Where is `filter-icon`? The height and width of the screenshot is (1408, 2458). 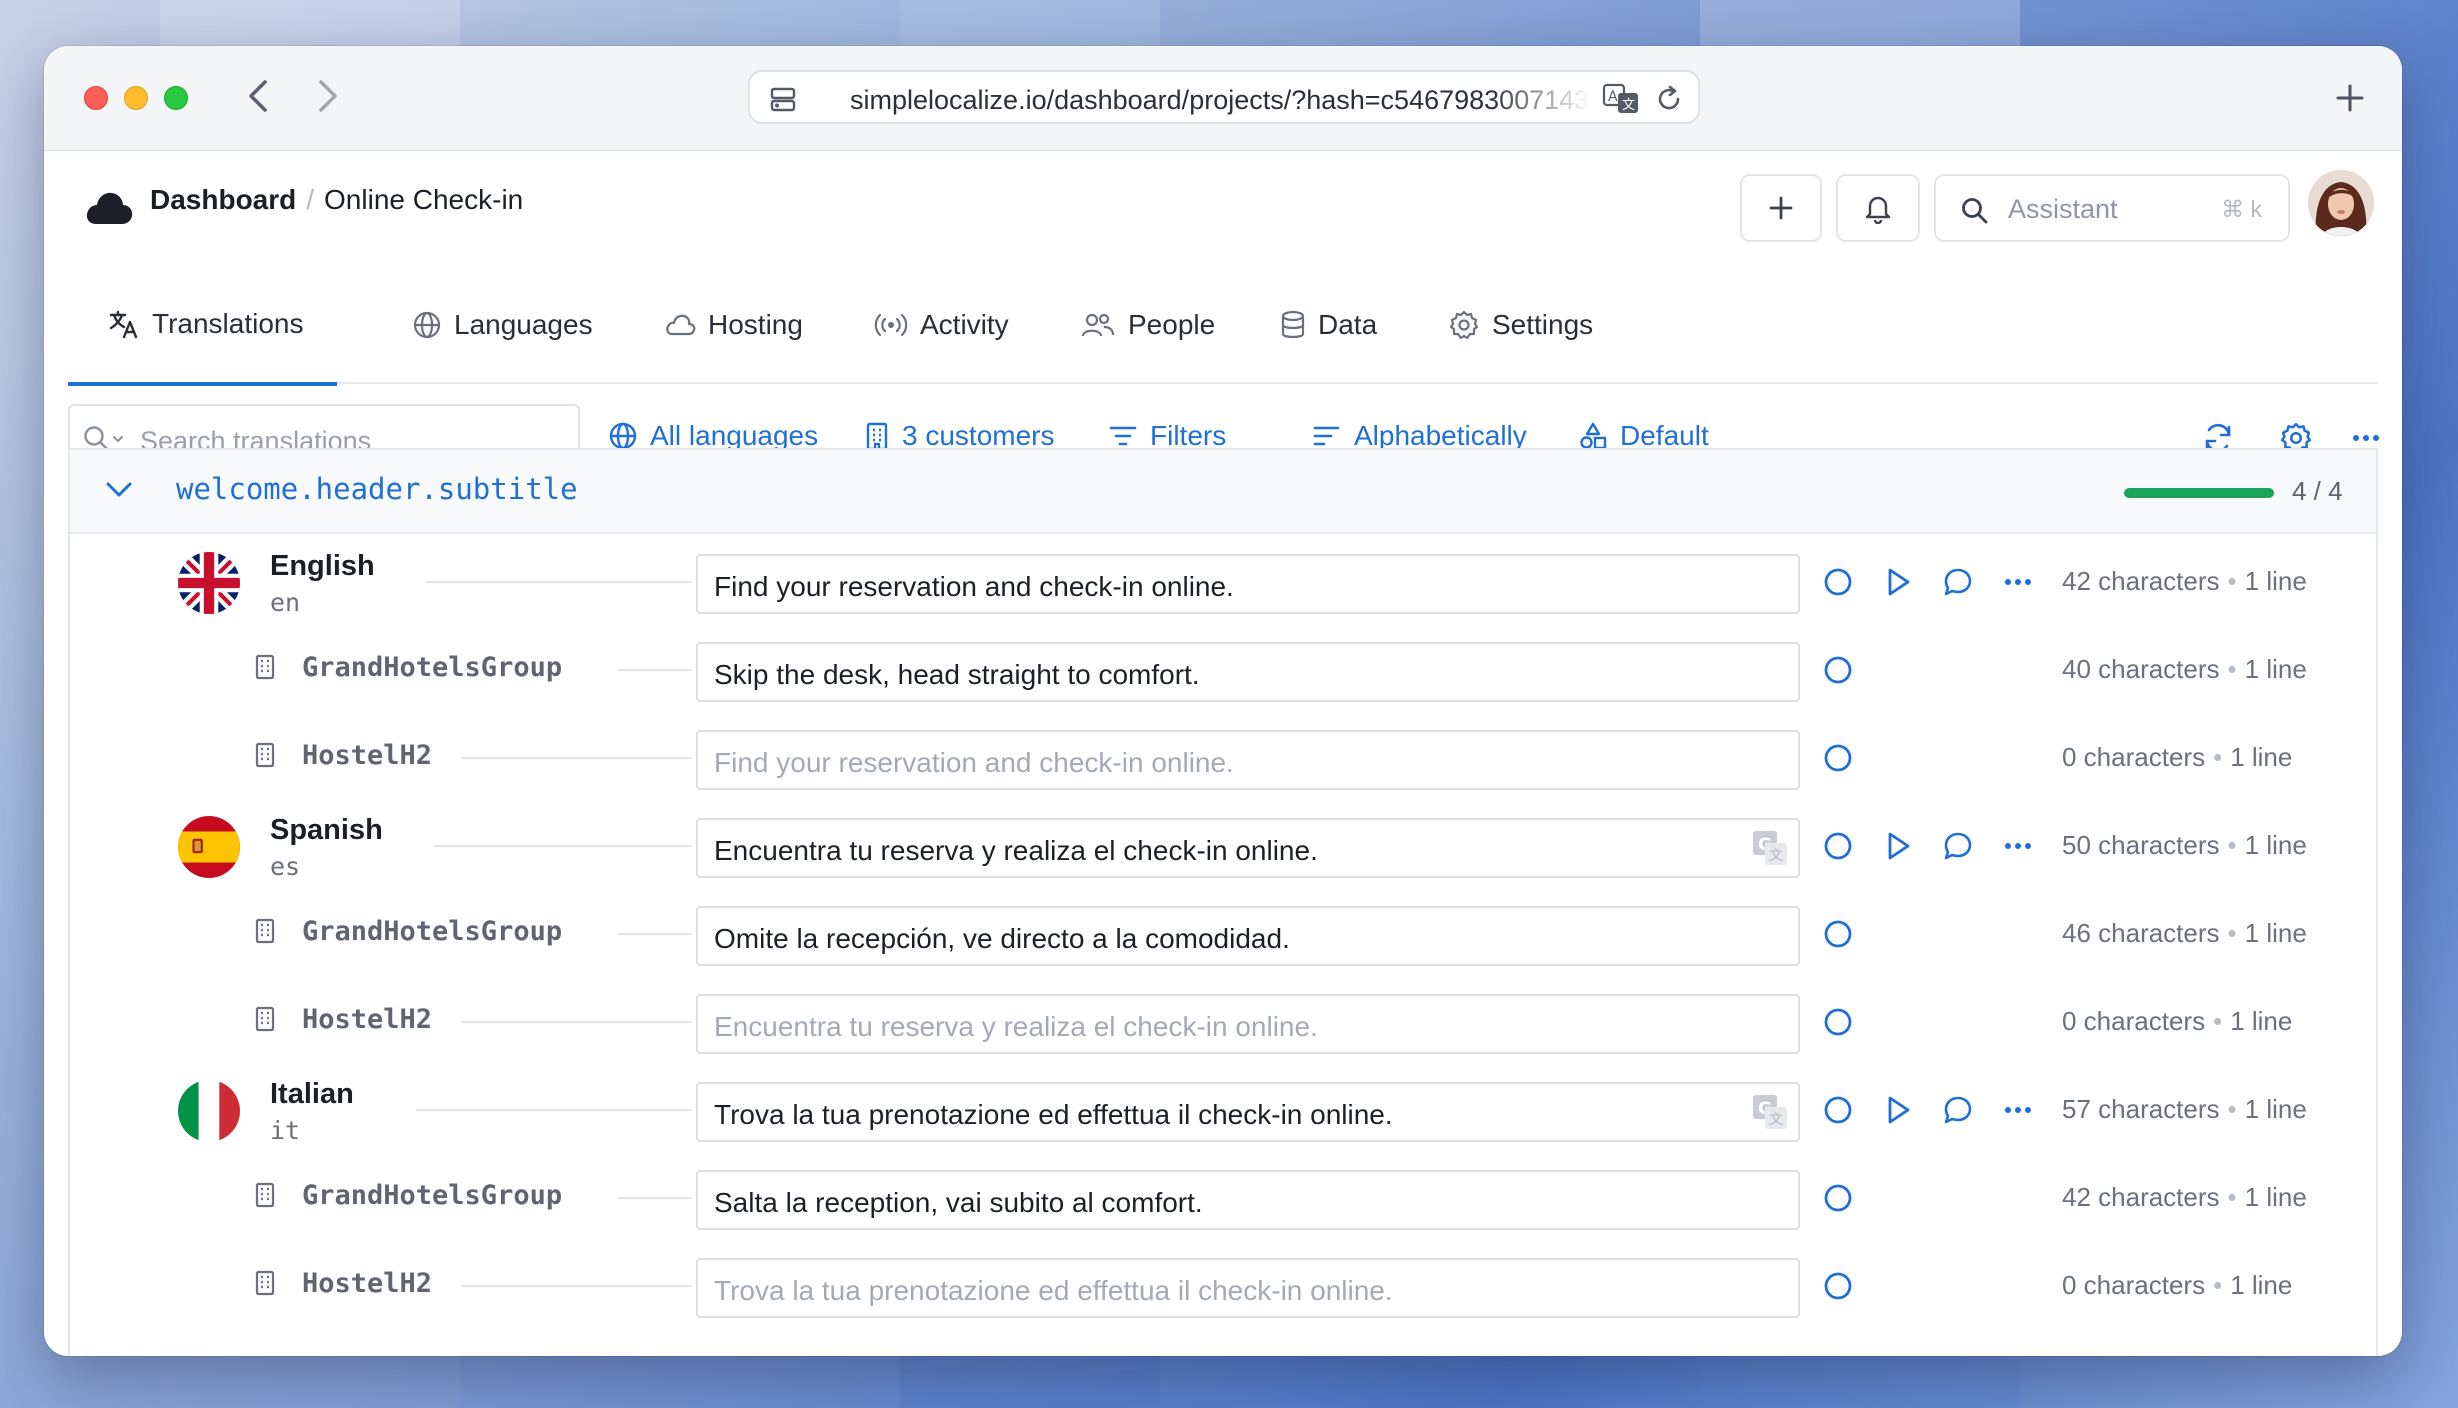 filter-icon is located at coordinates (1123, 436).